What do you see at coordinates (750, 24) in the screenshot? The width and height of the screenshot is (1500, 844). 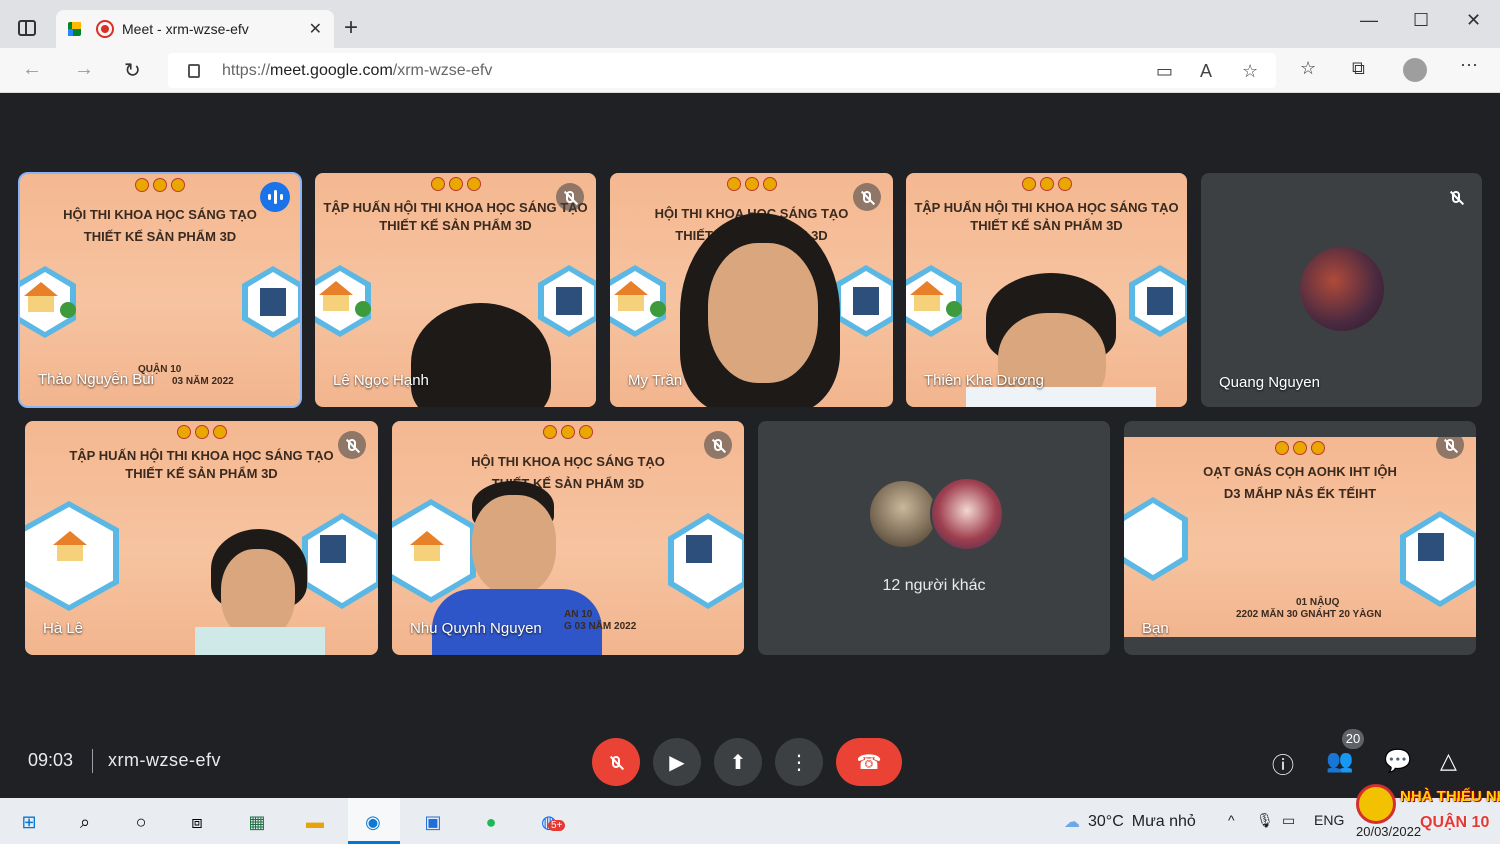 I see `tab-strip: Meet - xrm-wzse-efv ✕ + — ☐ ✕` at bounding box center [750, 24].